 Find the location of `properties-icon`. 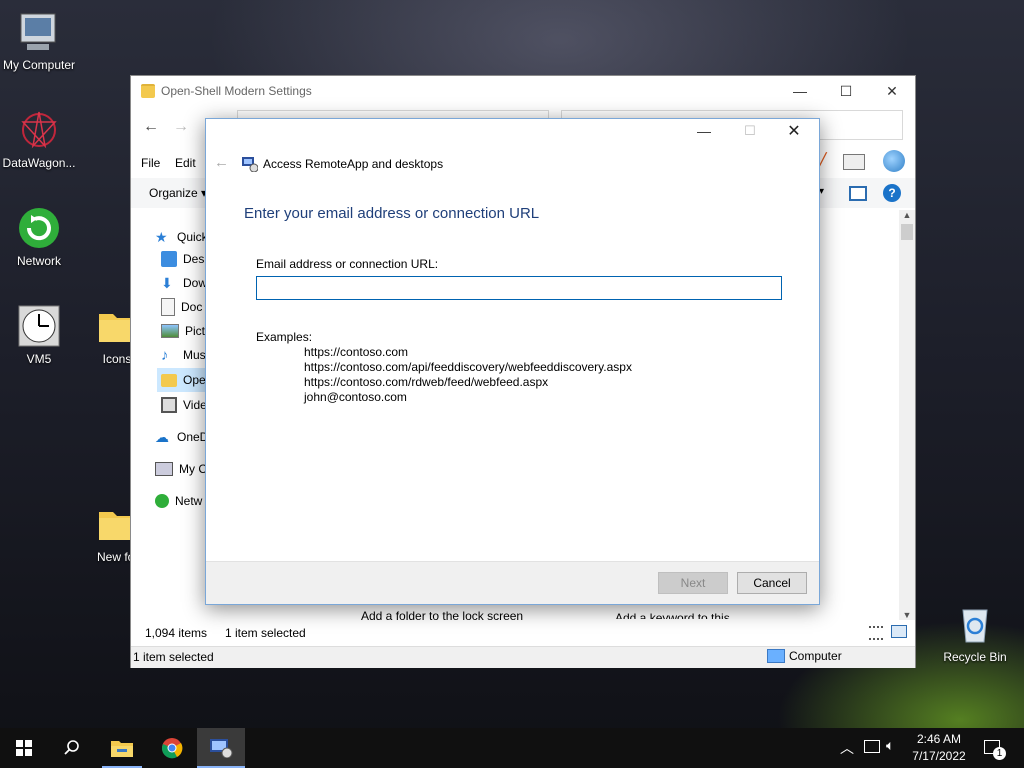

properties-icon is located at coordinates (854, 162).